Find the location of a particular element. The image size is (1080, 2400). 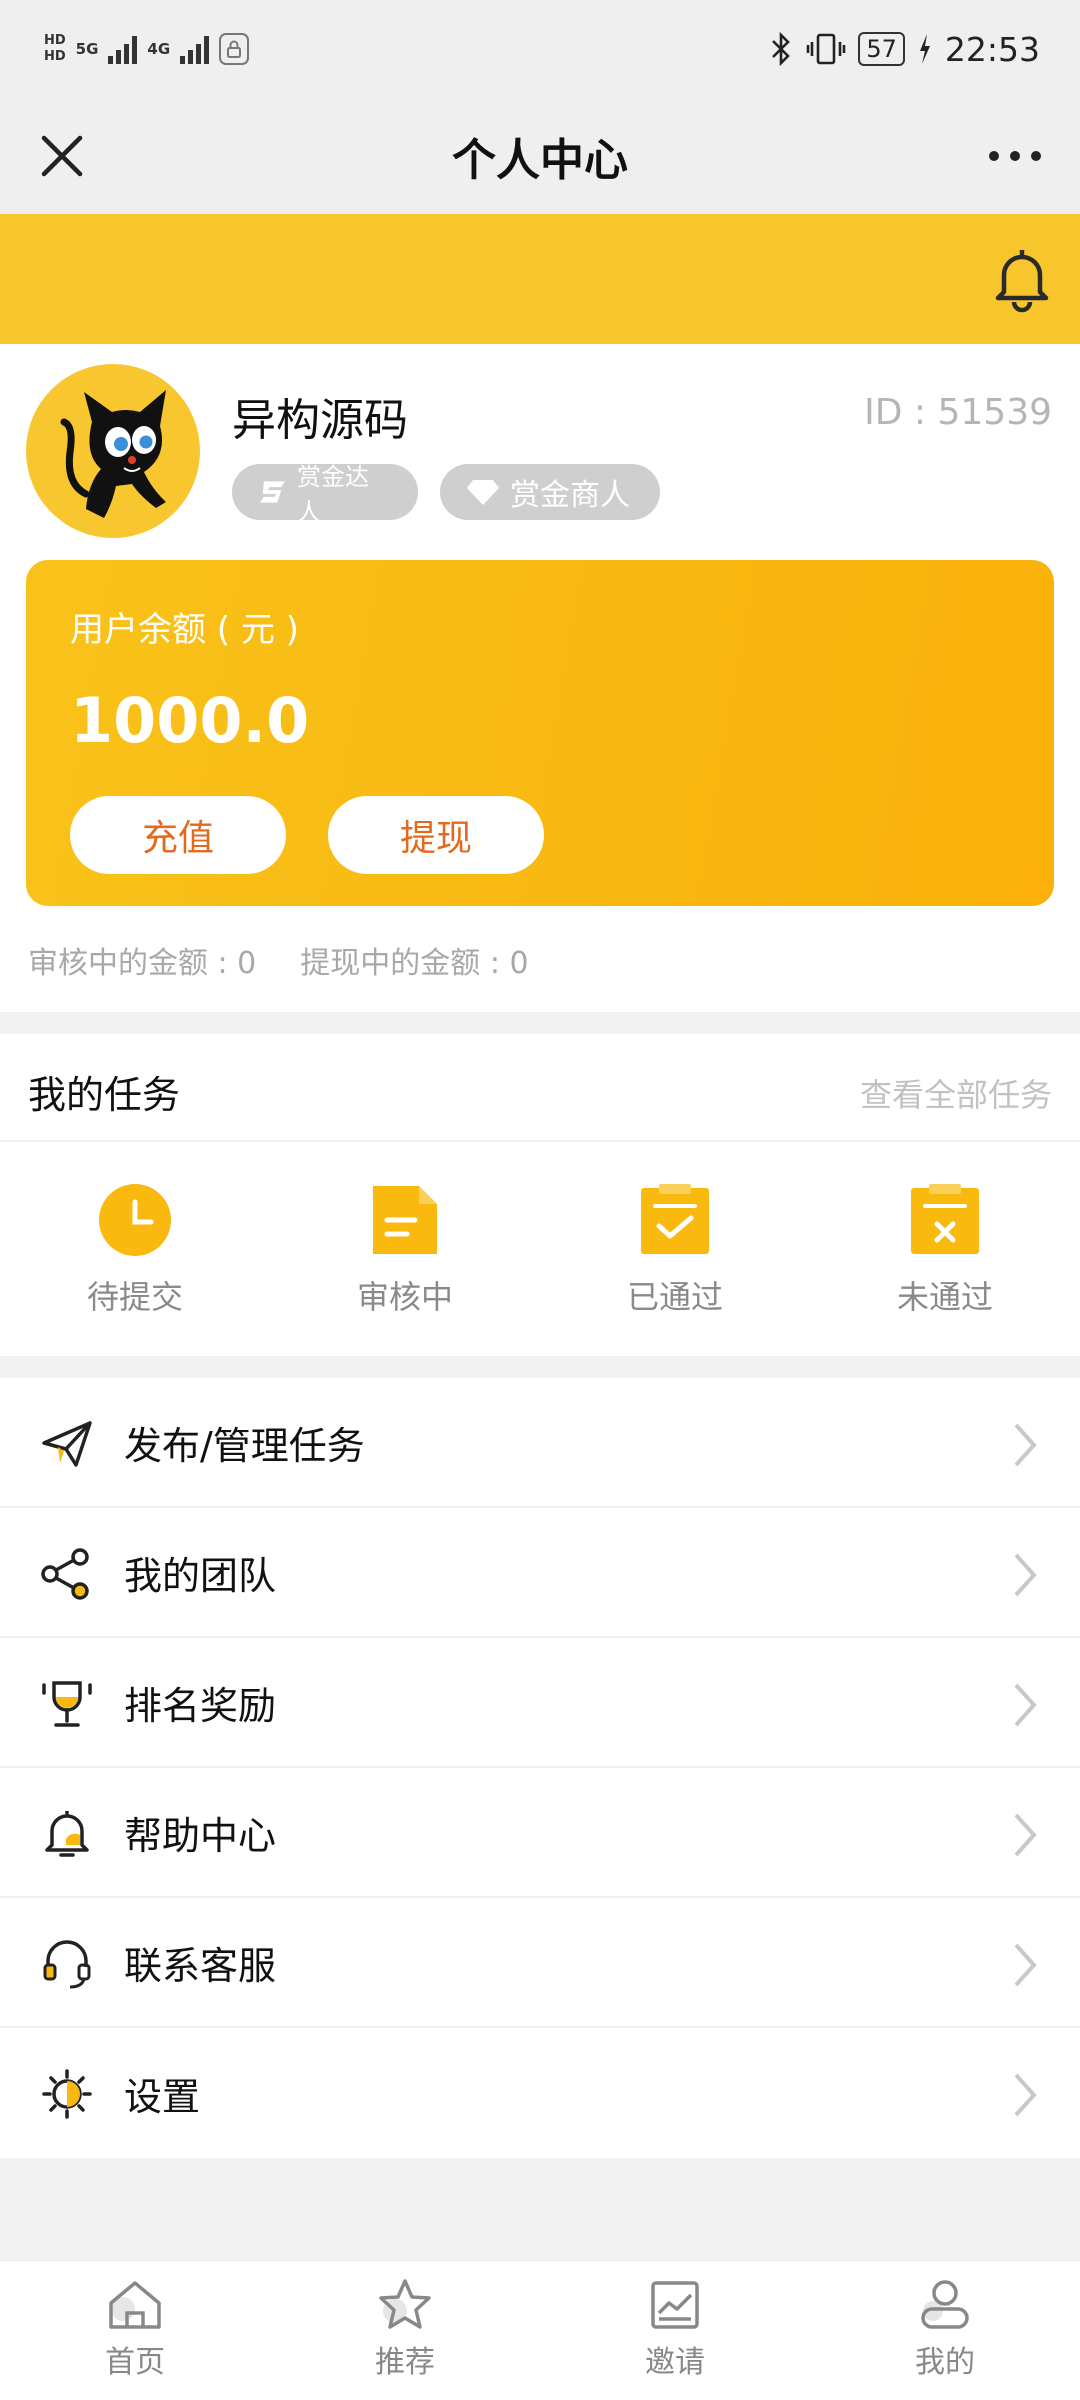

status-right: 57 22:53 is located at coordinates (904, 49).